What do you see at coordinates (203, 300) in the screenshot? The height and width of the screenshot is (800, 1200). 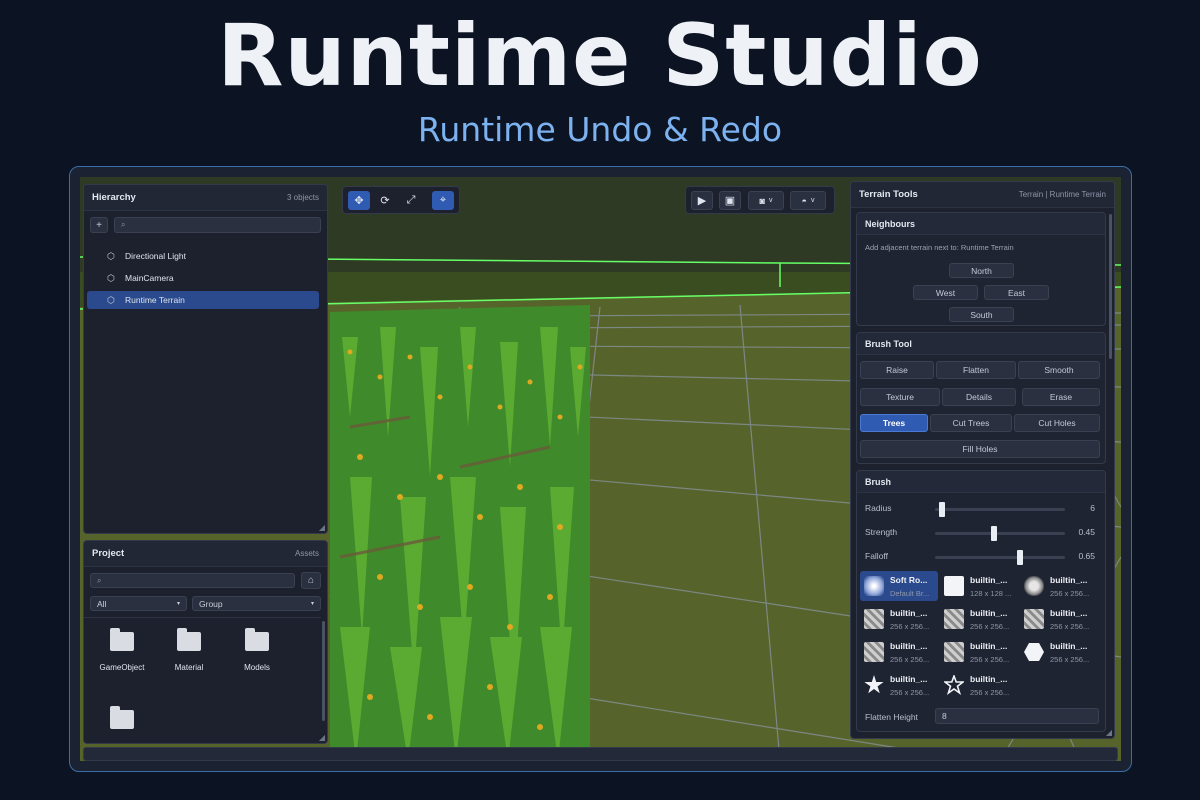 I see `hierarchy-item: ⬡ Runtime Terrain` at bounding box center [203, 300].